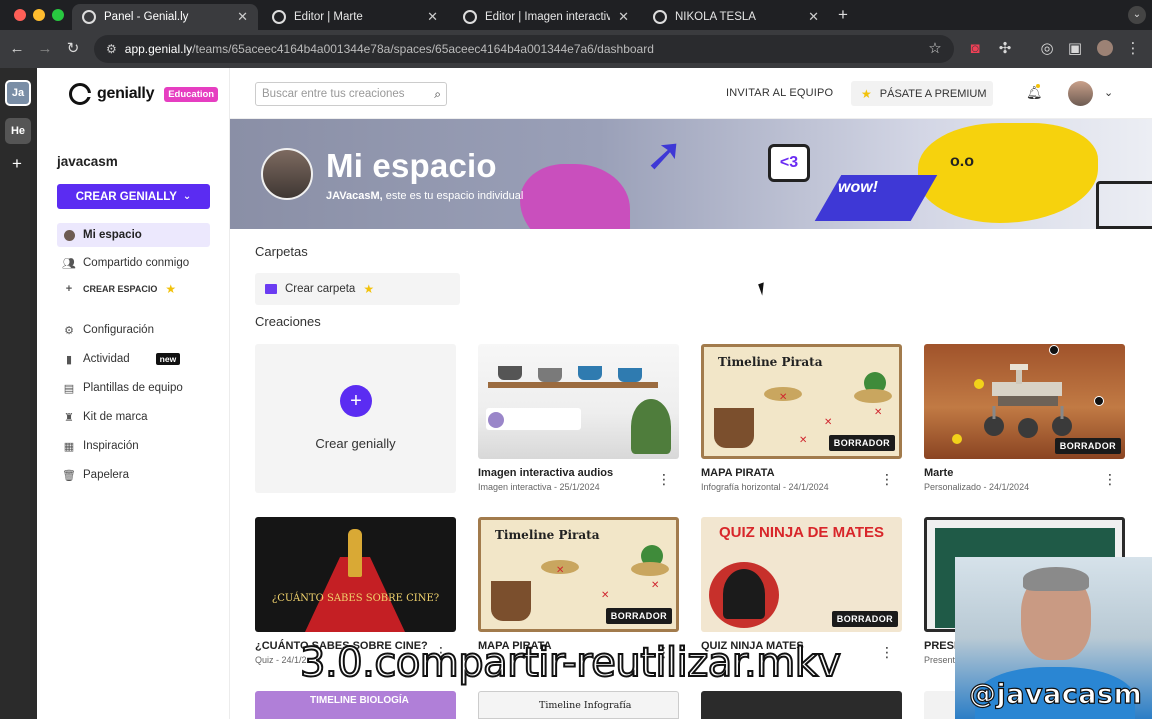  I want to click on cursor-sticker-icon: ➚, so click(664, 154).